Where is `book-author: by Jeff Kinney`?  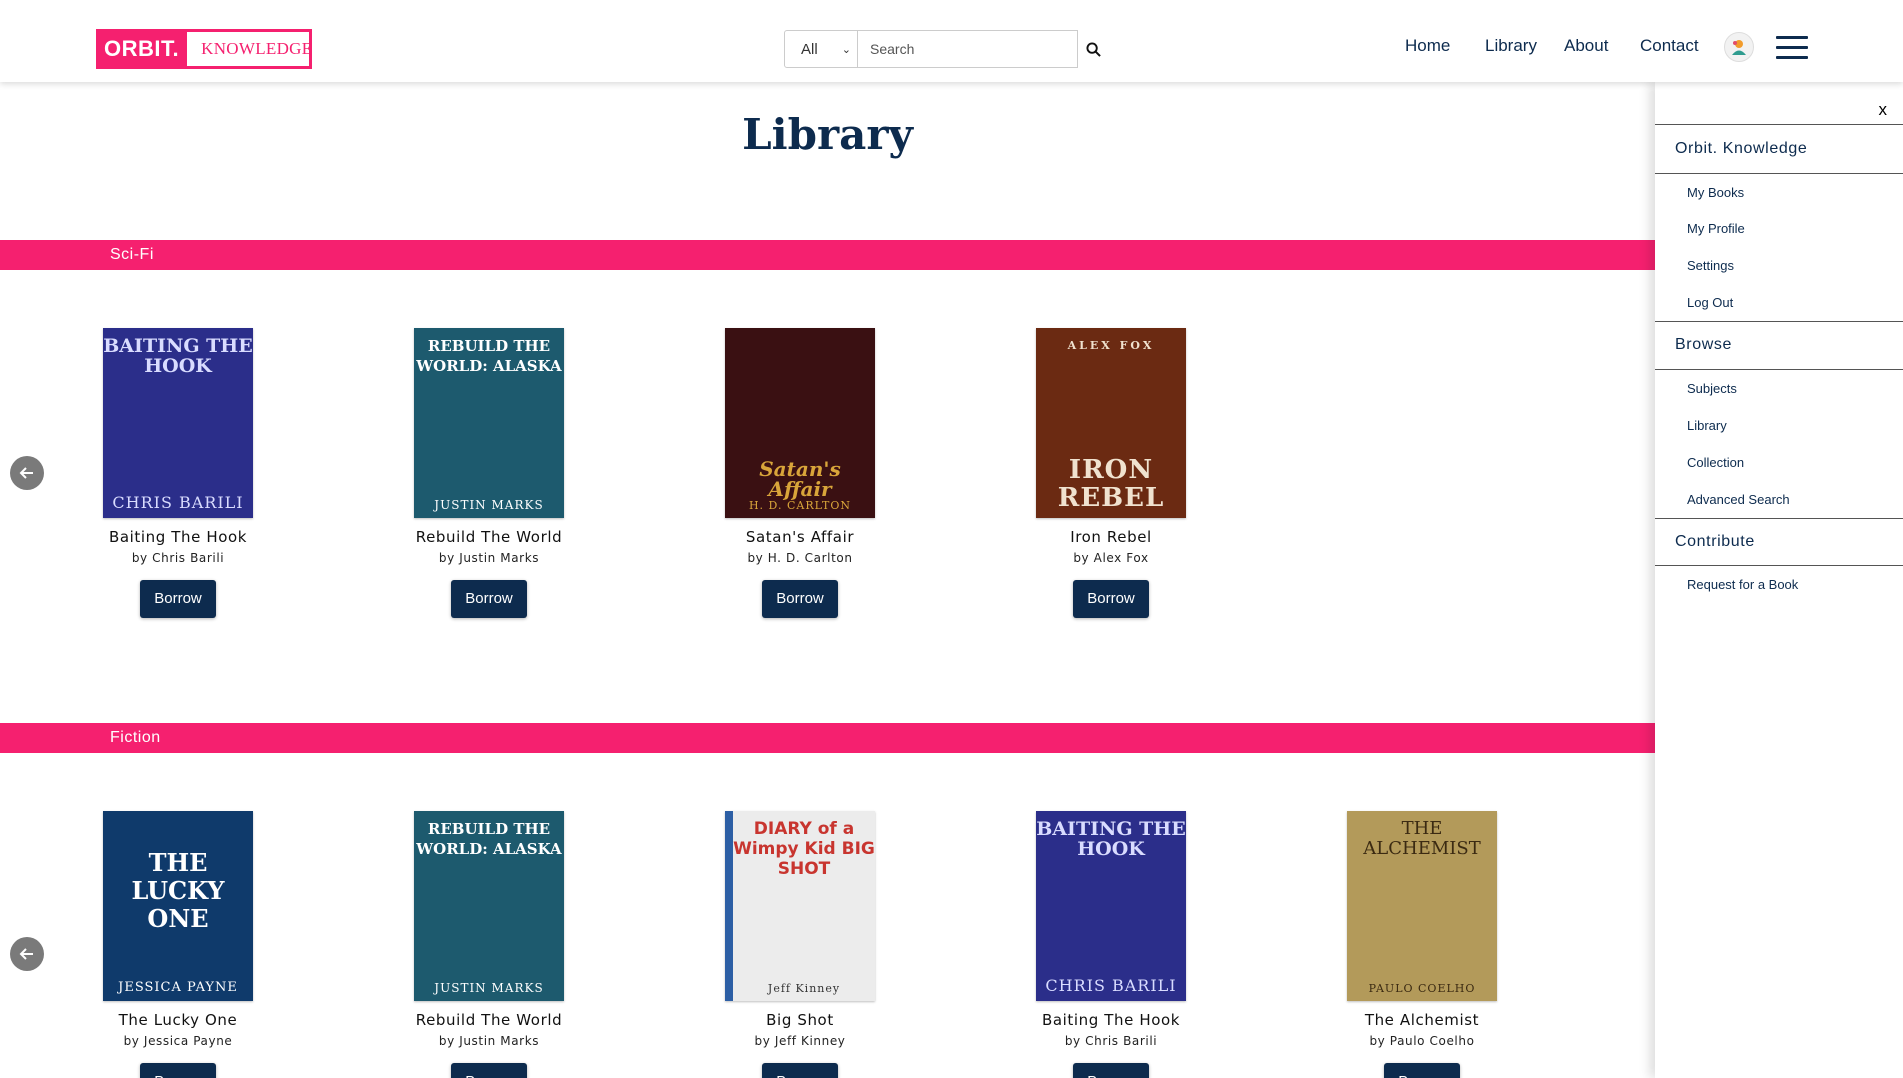
book-author: by Jeff Kinney is located at coordinates (800, 1041).